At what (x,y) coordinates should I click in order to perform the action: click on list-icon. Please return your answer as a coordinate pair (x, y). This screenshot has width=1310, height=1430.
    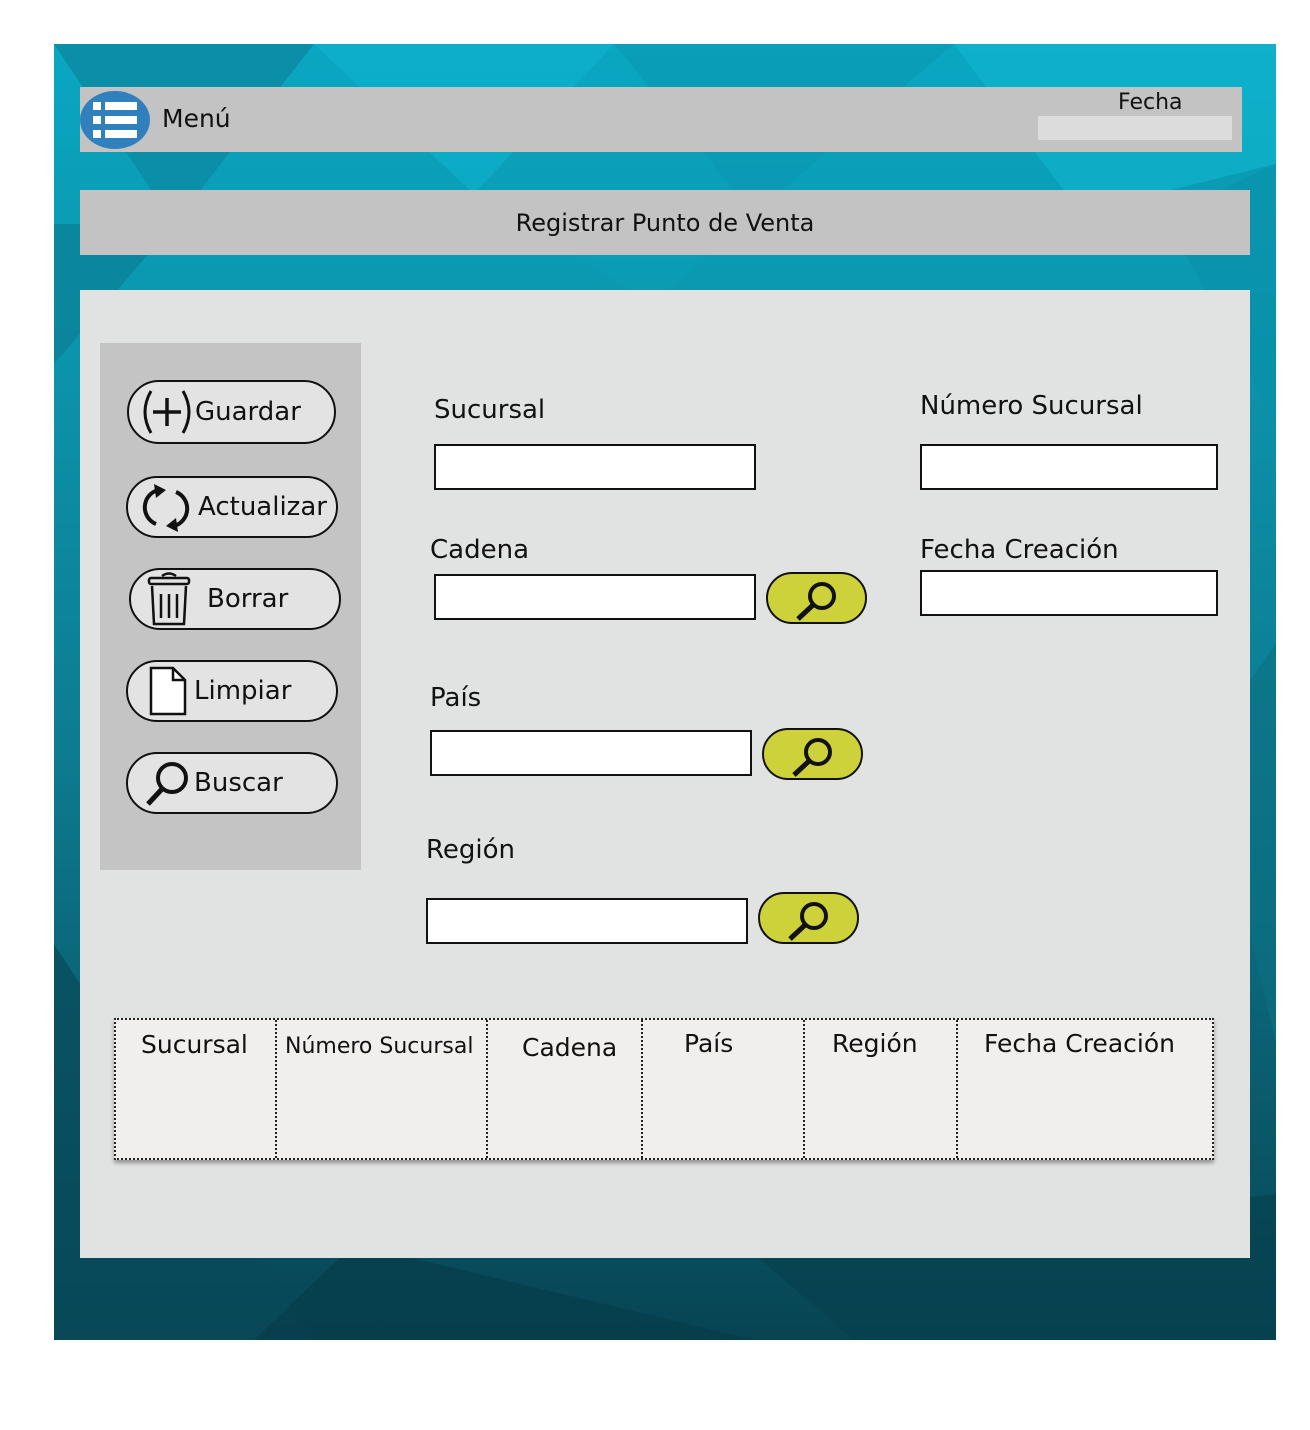
    Looking at the image, I should click on (115, 120).